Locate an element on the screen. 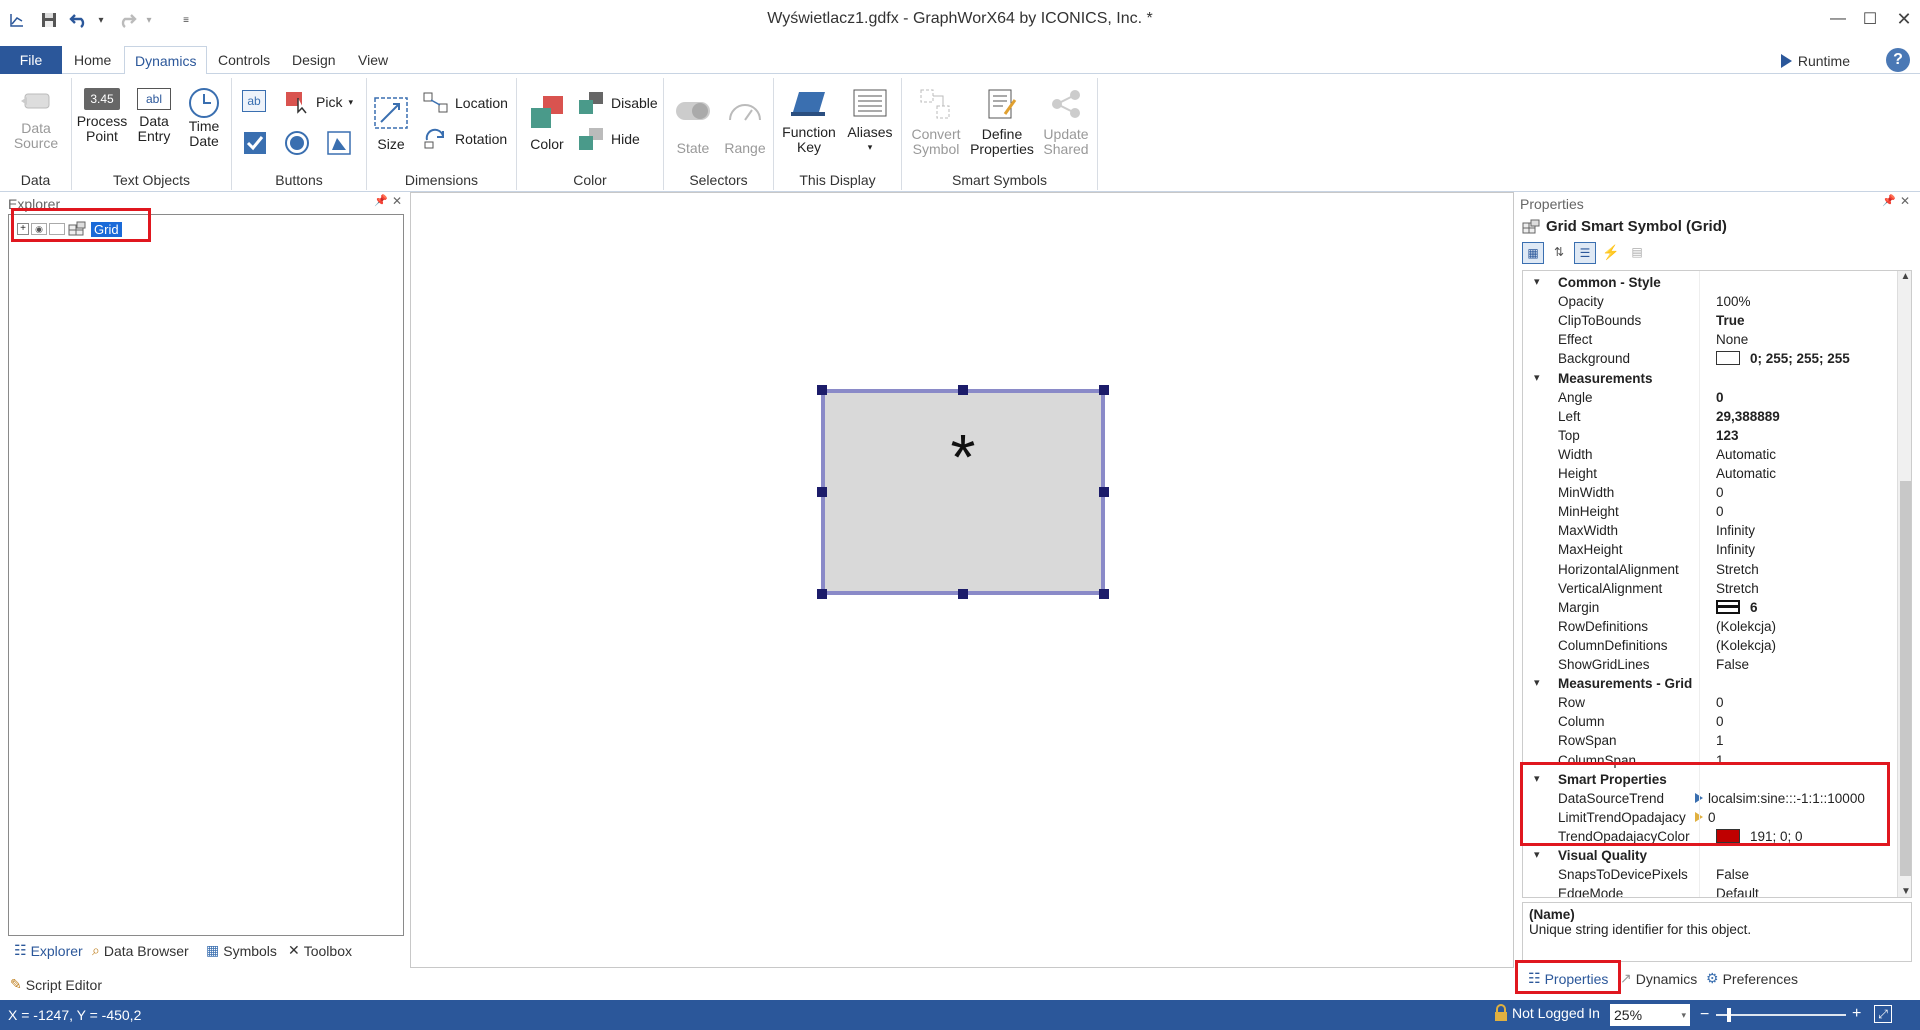  property-row: Row 0 is located at coordinates (1713, 702).